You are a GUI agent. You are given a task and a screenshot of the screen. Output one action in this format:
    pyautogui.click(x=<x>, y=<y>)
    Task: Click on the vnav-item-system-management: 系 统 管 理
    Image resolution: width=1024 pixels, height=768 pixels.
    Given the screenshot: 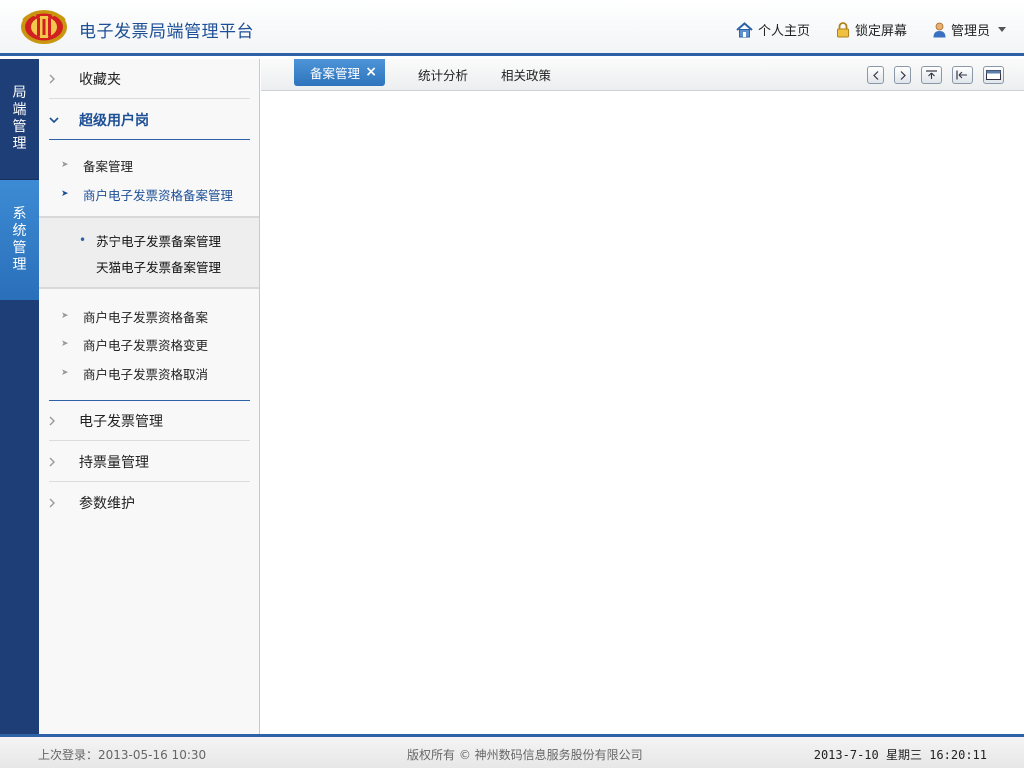 What is the action you would take?
    pyautogui.click(x=19, y=240)
    